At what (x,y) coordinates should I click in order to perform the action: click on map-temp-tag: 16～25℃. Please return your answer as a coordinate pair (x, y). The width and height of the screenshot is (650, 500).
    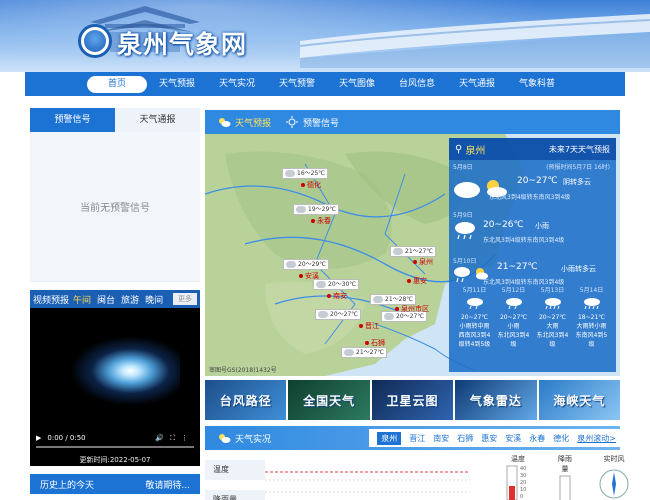
    Looking at the image, I should click on (305, 173).